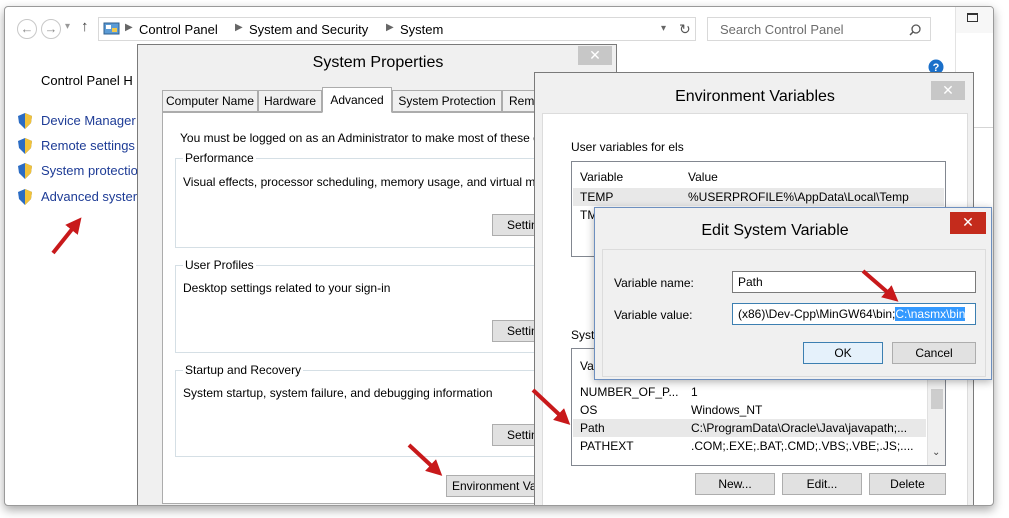 The width and height of the screenshot is (1009, 518). What do you see at coordinates (592, 428) in the screenshot?
I see `sys-var-name: Path` at bounding box center [592, 428].